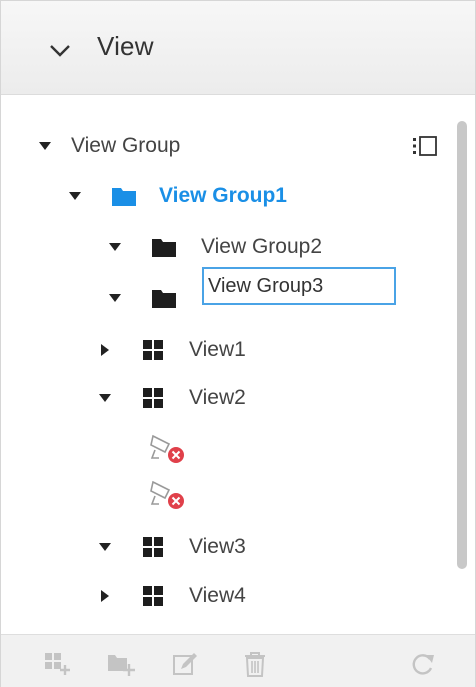 The width and height of the screenshot is (476, 687). Describe the element at coordinates (238, 660) in the screenshot. I see `tree-toolbar` at that location.